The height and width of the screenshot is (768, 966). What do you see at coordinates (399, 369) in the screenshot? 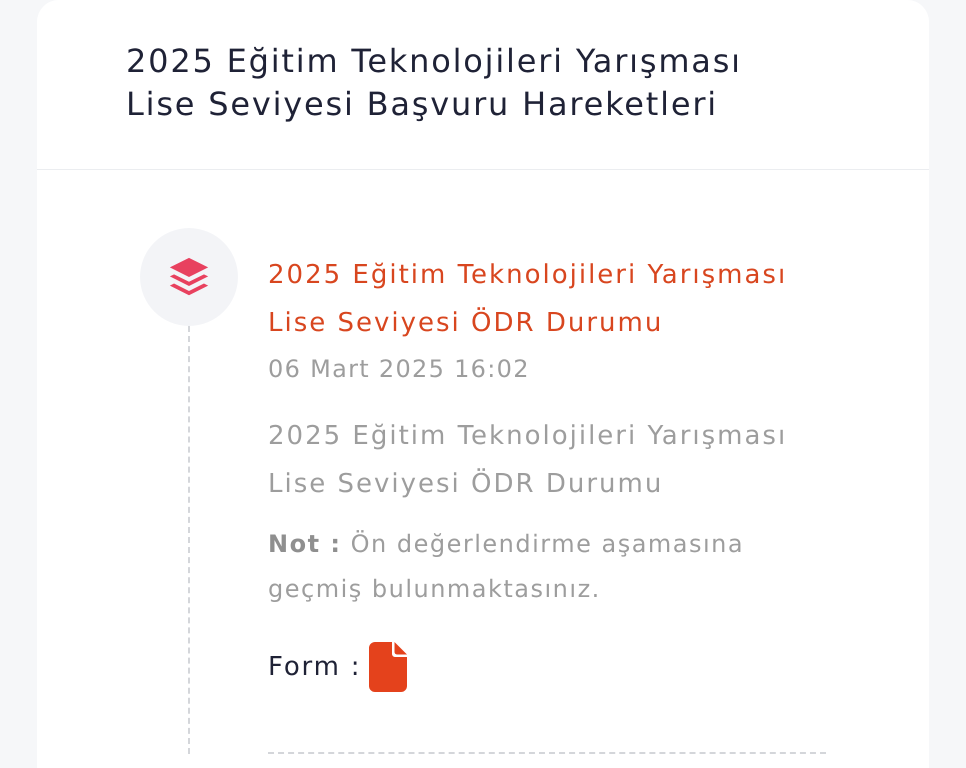
I see `entry-date: 06 Mart 2025 16:02` at bounding box center [399, 369].